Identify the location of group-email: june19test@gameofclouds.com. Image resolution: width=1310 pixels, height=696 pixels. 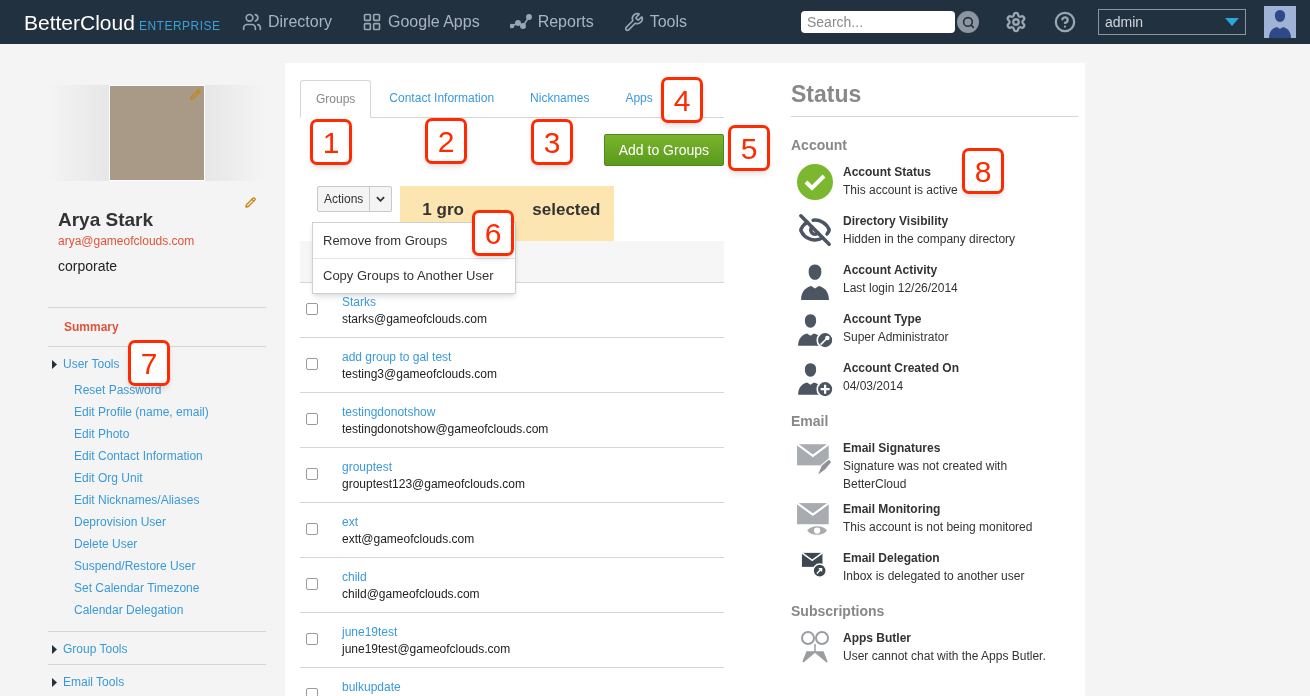
(426, 649).